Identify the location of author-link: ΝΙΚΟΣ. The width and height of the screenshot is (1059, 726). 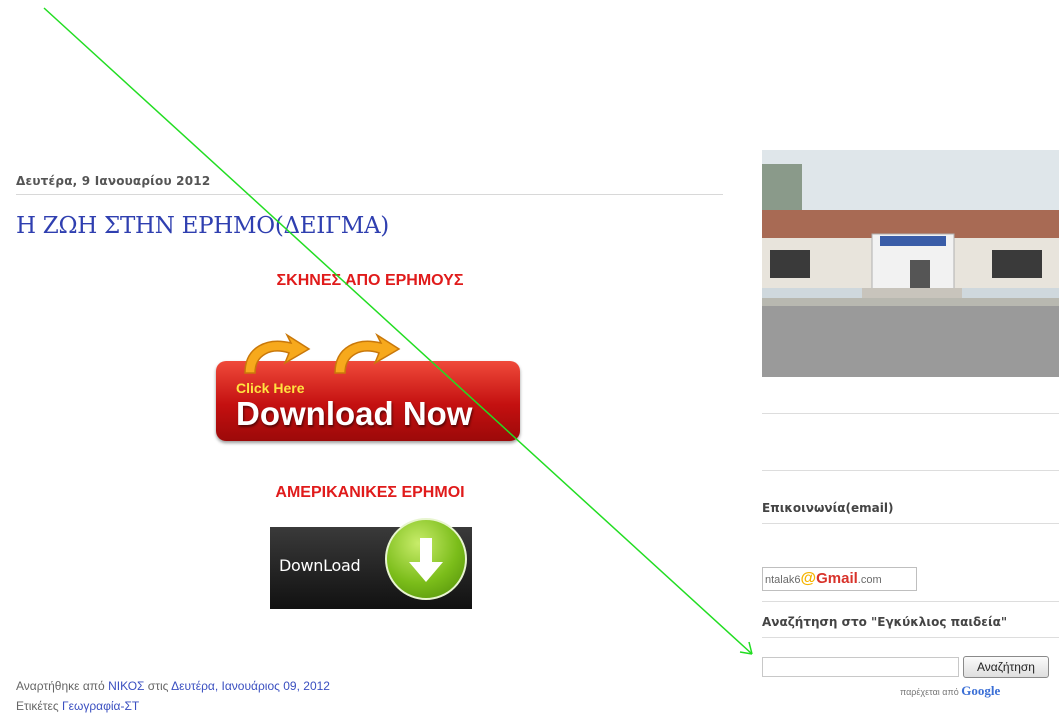
(126, 686).